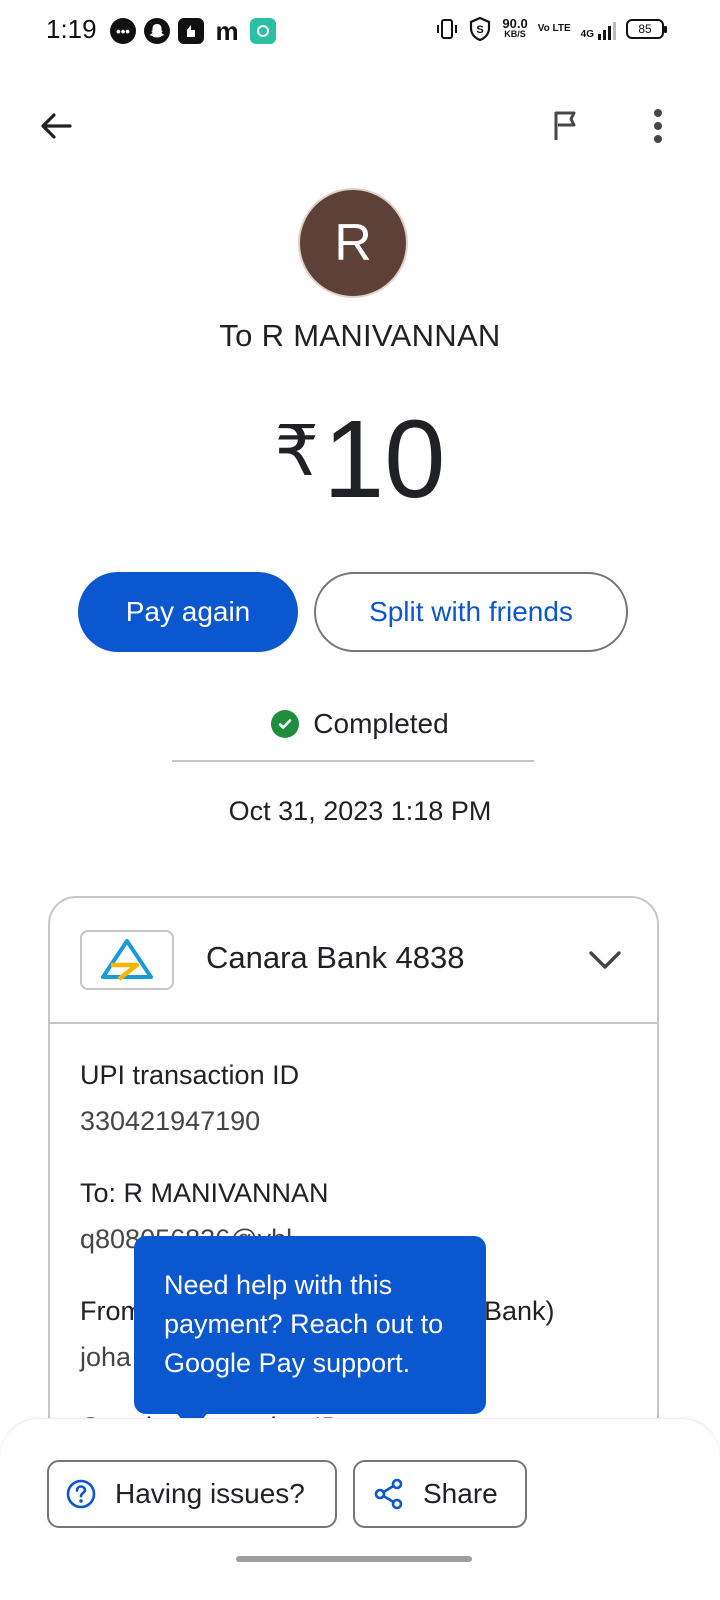  I want to click on recipient-name: To R MANIVANNAN, so click(360, 335).